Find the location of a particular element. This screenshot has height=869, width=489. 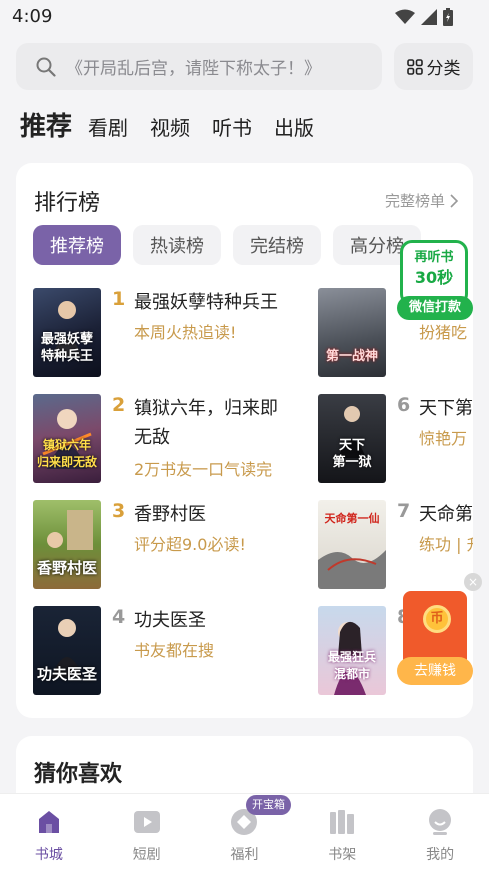

cover-title: 镇狱六年 归来即无敌 is located at coordinates (66, 453).